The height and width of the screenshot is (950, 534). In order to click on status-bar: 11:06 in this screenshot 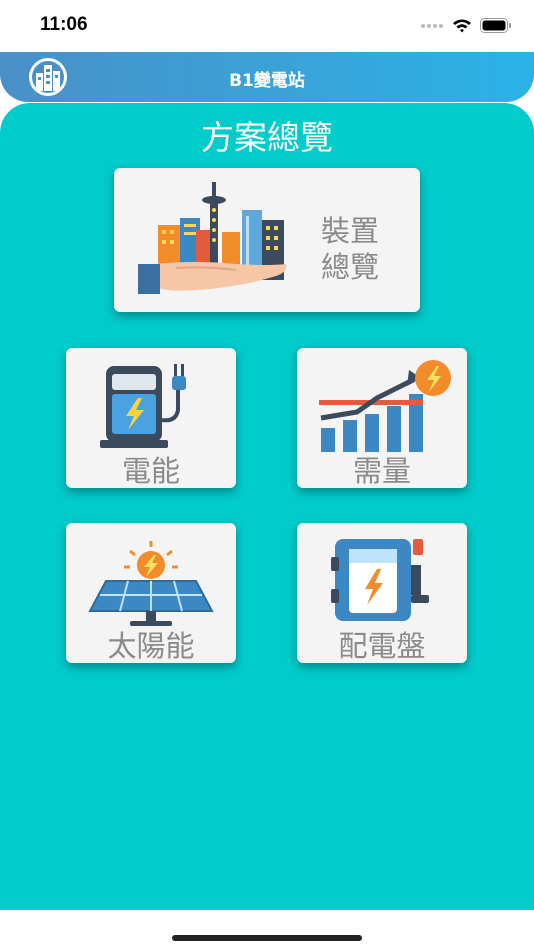, I will do `click(267, 26)`.